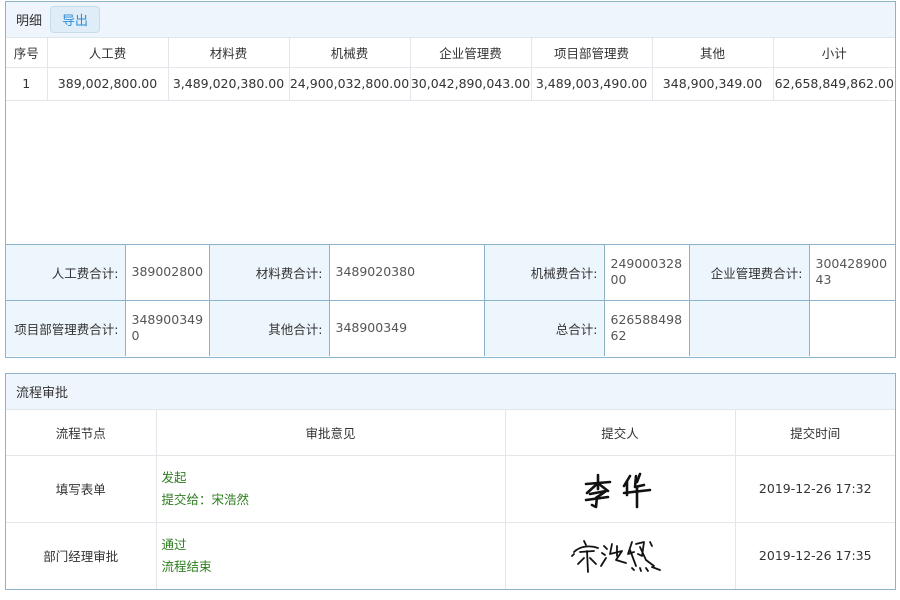 The height and width of the screenshot is (600, 900). I want to click on cell-project-mgmt: 3,489,003,490.00, so click(592, 84).